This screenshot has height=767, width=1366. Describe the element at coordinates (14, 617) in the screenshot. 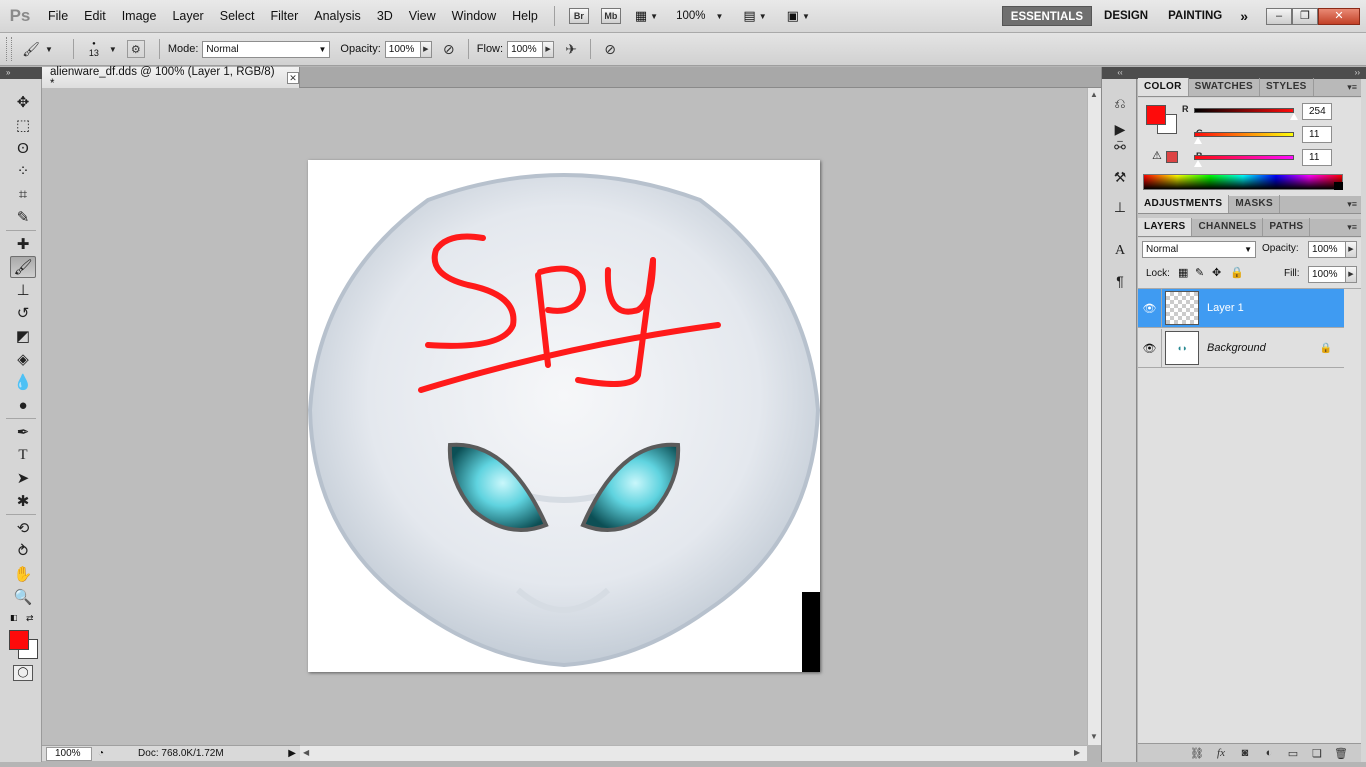

I see `default-colors-icon: ◧` at that location.